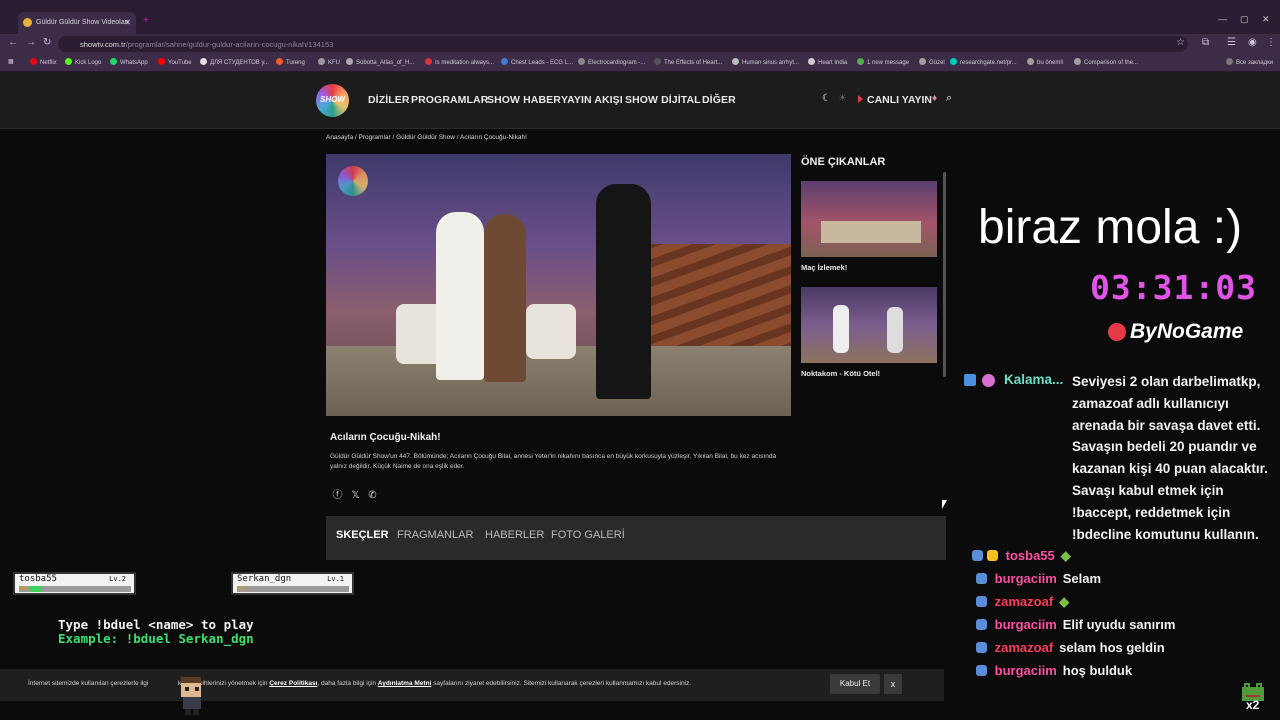 The image size is (1280, 720). I want to click on crown-badge-icon, so click(992, 555).